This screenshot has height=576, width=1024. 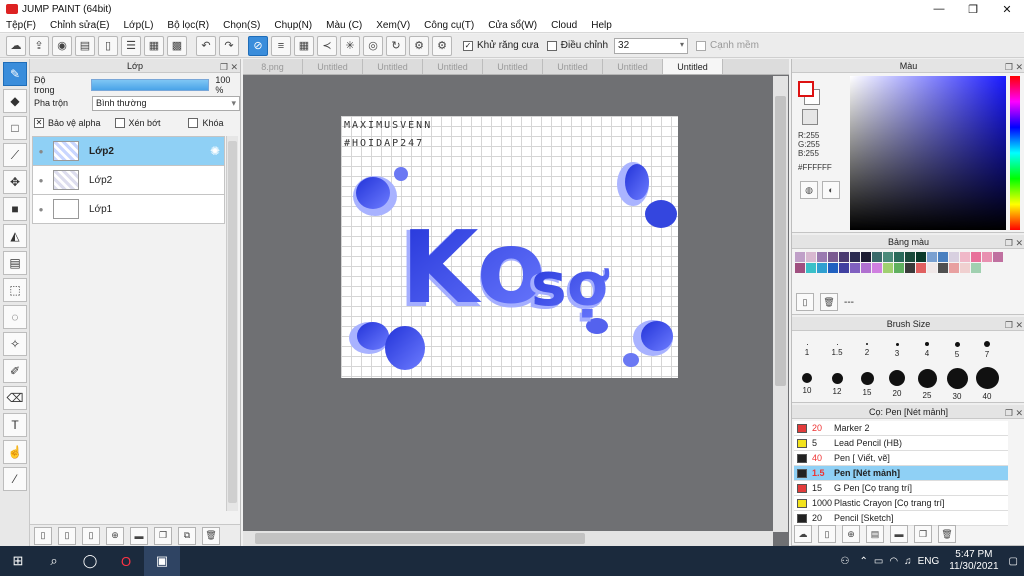 I want to click on people-icon: ⚇, so click(x=845, y=561).